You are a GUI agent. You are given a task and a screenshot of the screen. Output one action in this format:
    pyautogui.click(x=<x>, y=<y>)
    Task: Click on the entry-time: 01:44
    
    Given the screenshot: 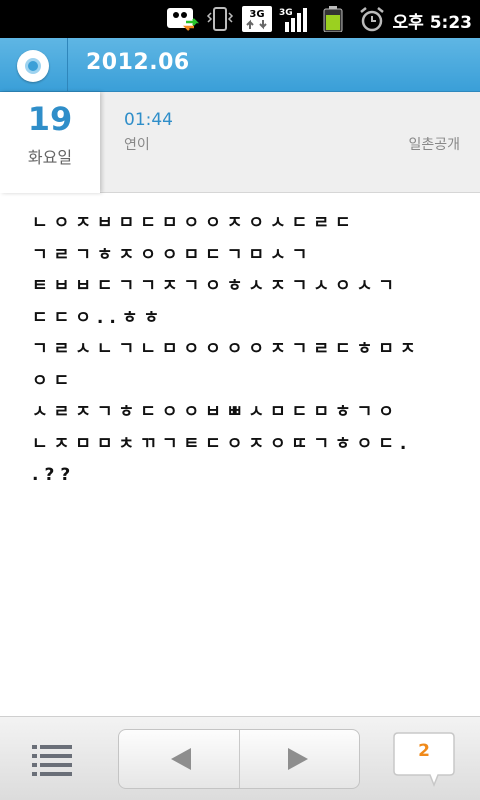 What is the action you would take?
    pyautogui.click(x=148, y=120)
    